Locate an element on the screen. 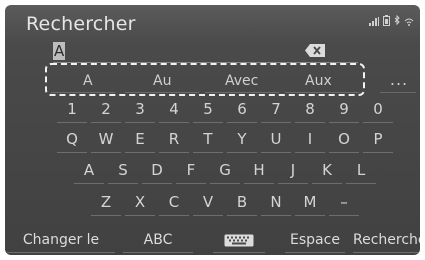  keyboard-key: Y is located at coordinates (242, 140).